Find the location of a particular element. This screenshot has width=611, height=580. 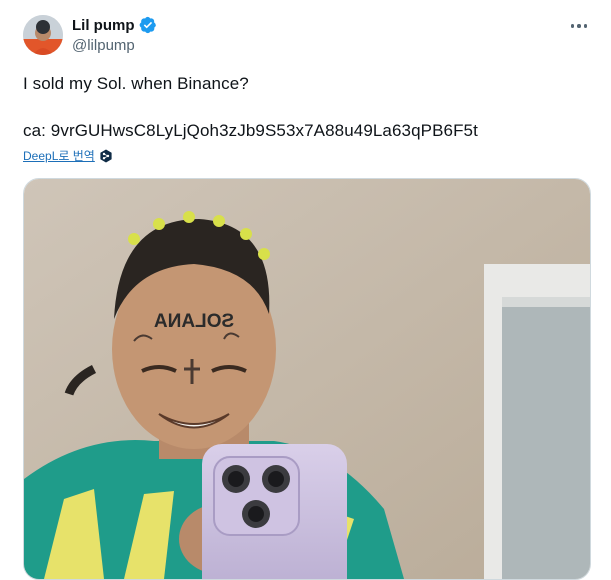

more-options-icon is located at coordinates (572, 26).